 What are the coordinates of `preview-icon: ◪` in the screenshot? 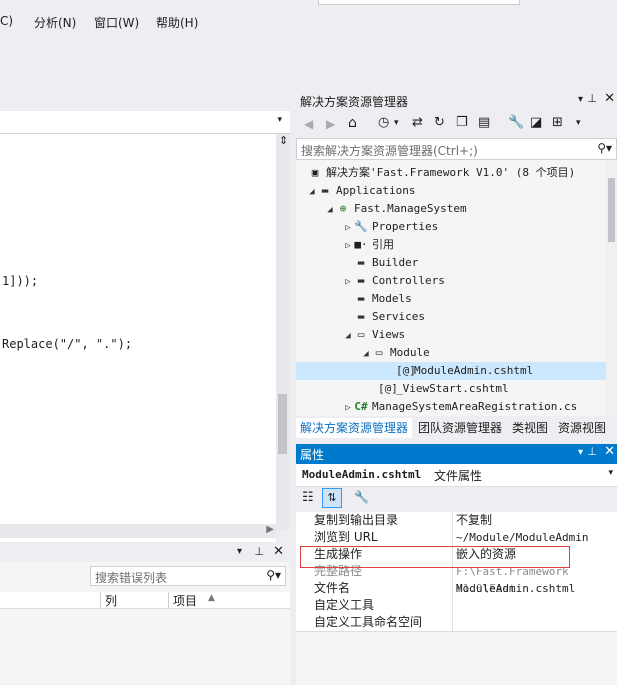 It's located at (536, 122).